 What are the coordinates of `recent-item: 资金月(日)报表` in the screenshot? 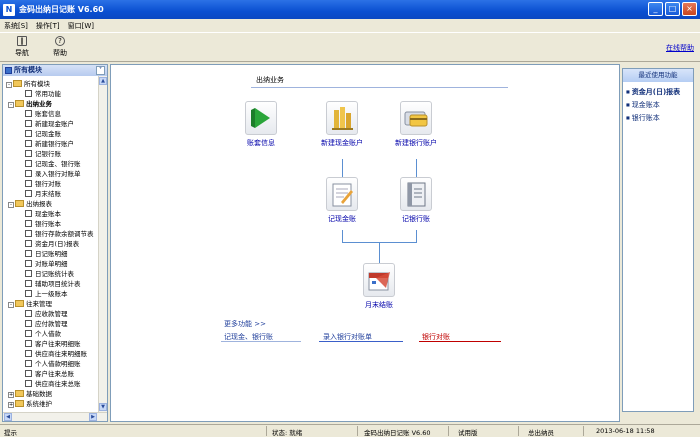 It's located at (658, 92).